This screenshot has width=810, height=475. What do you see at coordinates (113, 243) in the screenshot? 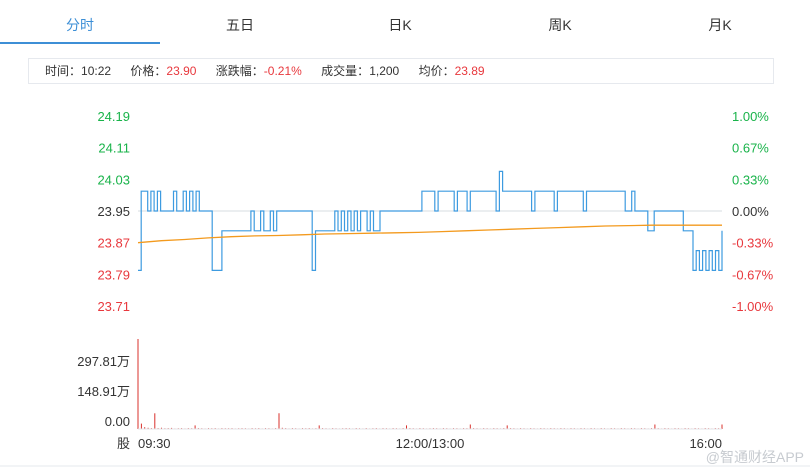
I see `y-tick-price: 23.87` at bounding box center [113, 243].